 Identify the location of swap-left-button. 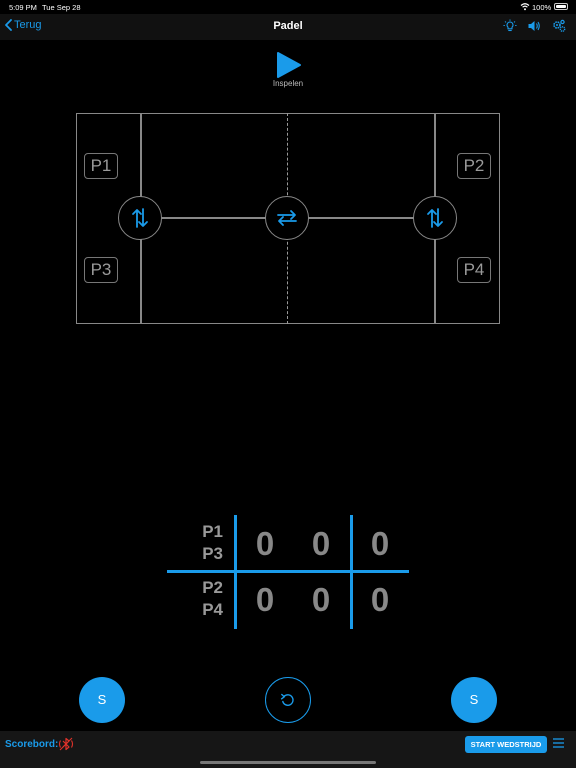
(140, 218).